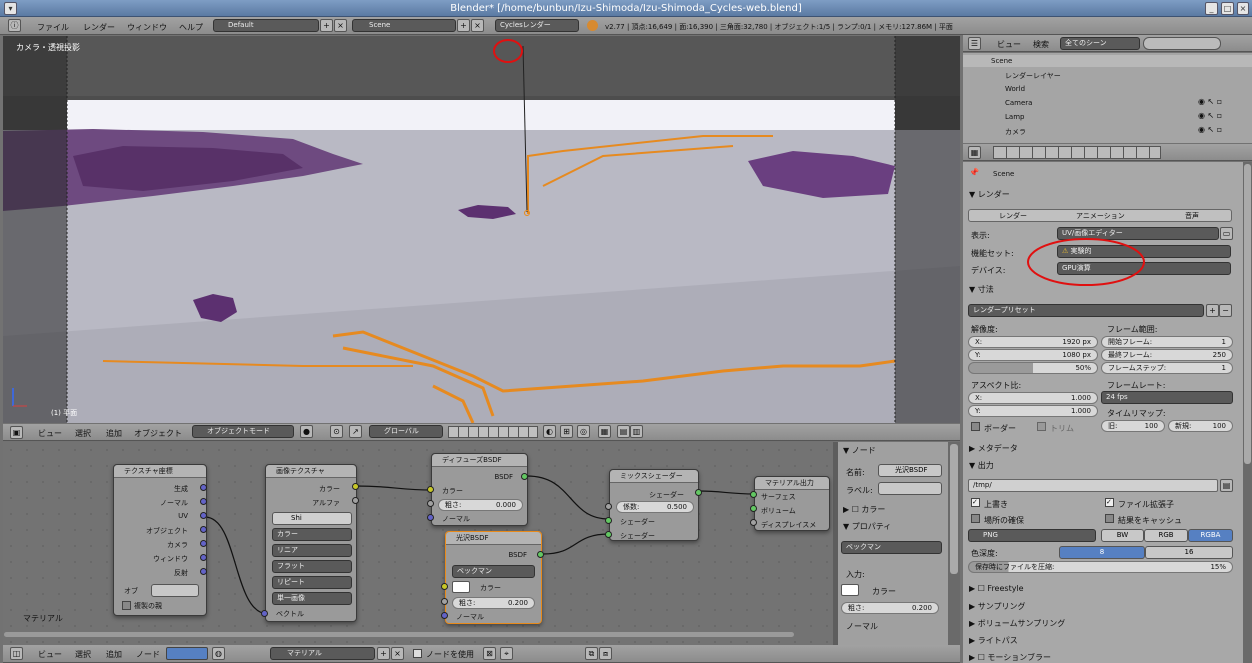  What do you see at coordinates (312, 598) in the screenshot?
I see `source-selector: 単一画像` at bounding box center [312, 598].